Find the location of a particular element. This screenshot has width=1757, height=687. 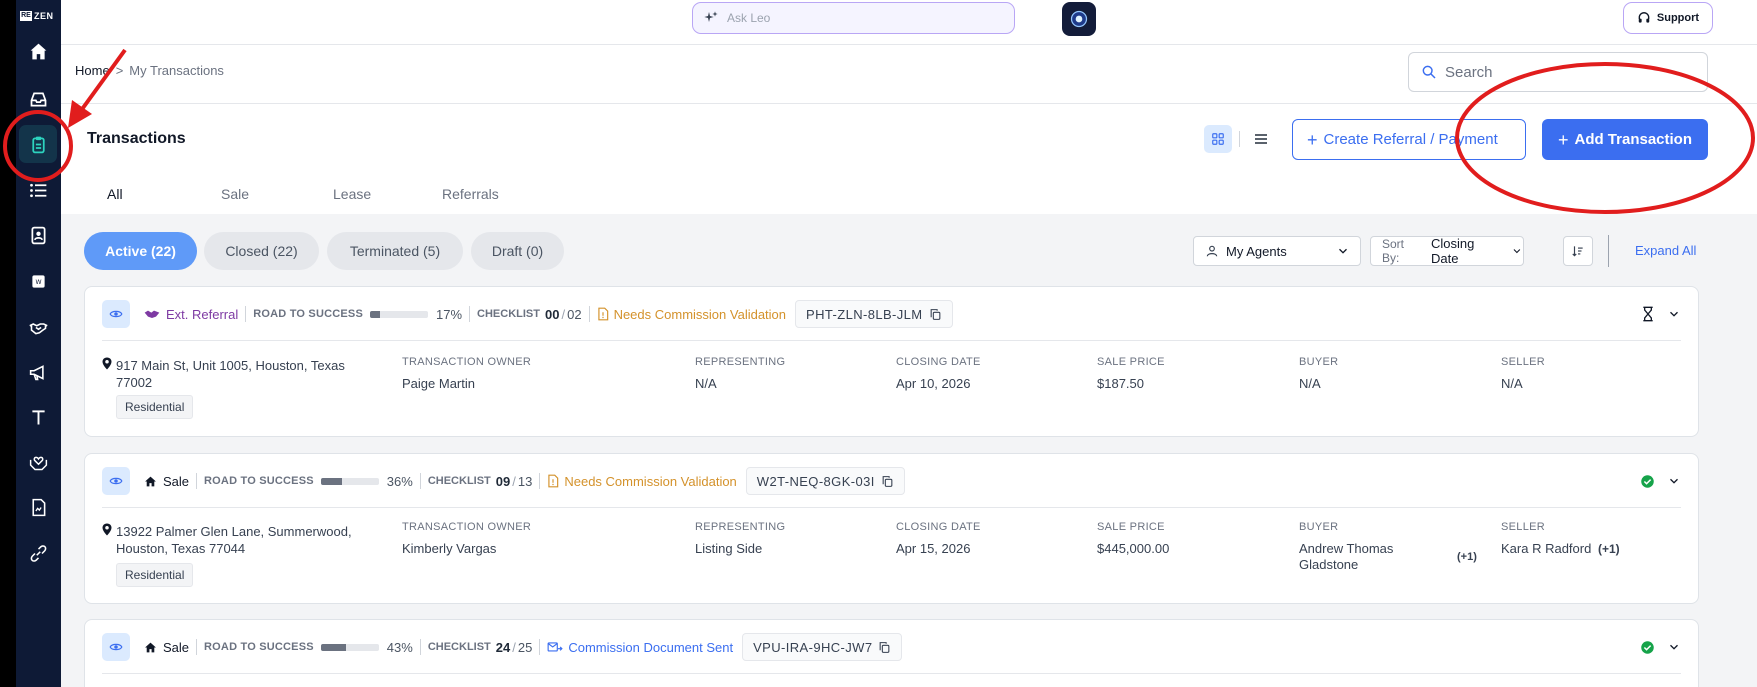

sidebar-item-contacts is located at coordinates (38, 235).